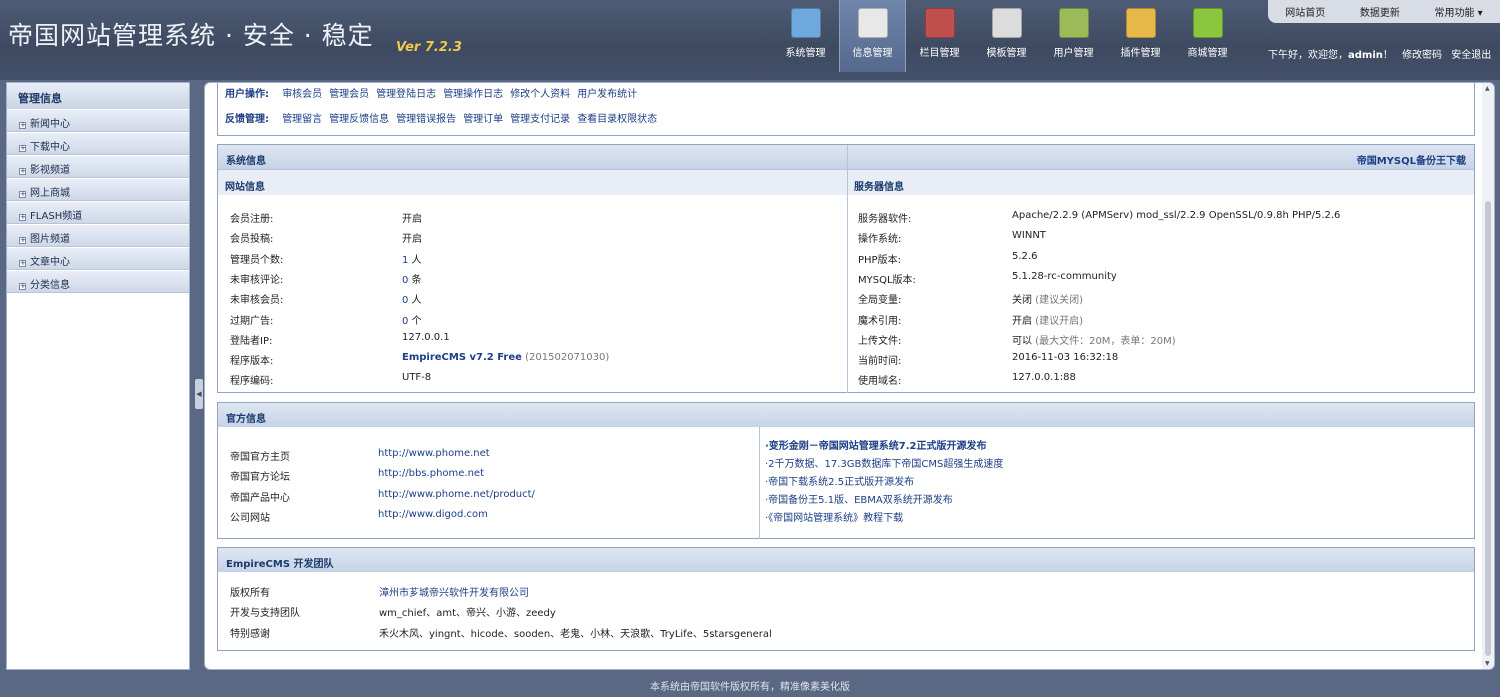  What do you see at coordinates (880, 301) in the screenshot?
I see `info-key: 全局变量:` at bounding box center [880, 301].